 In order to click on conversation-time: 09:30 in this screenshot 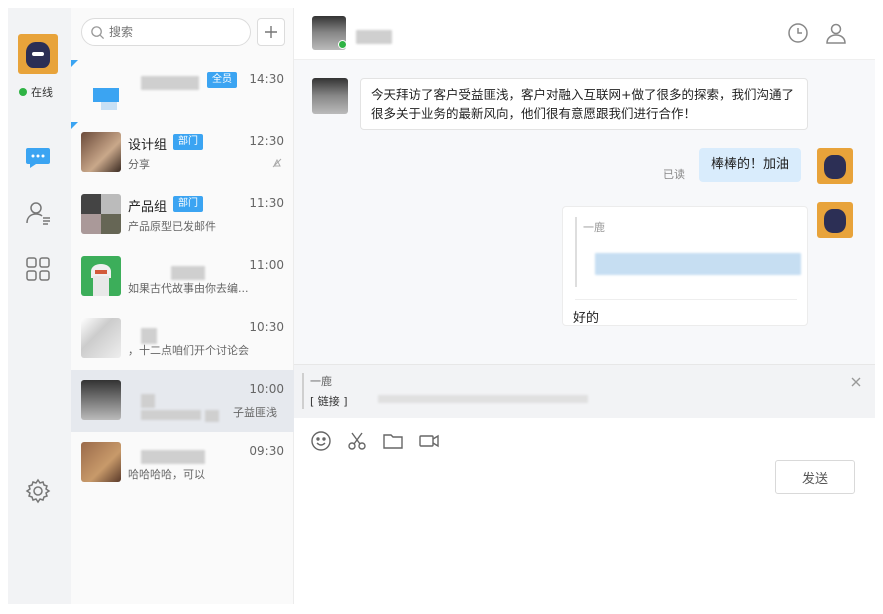, I will do `click(266, 451)`.